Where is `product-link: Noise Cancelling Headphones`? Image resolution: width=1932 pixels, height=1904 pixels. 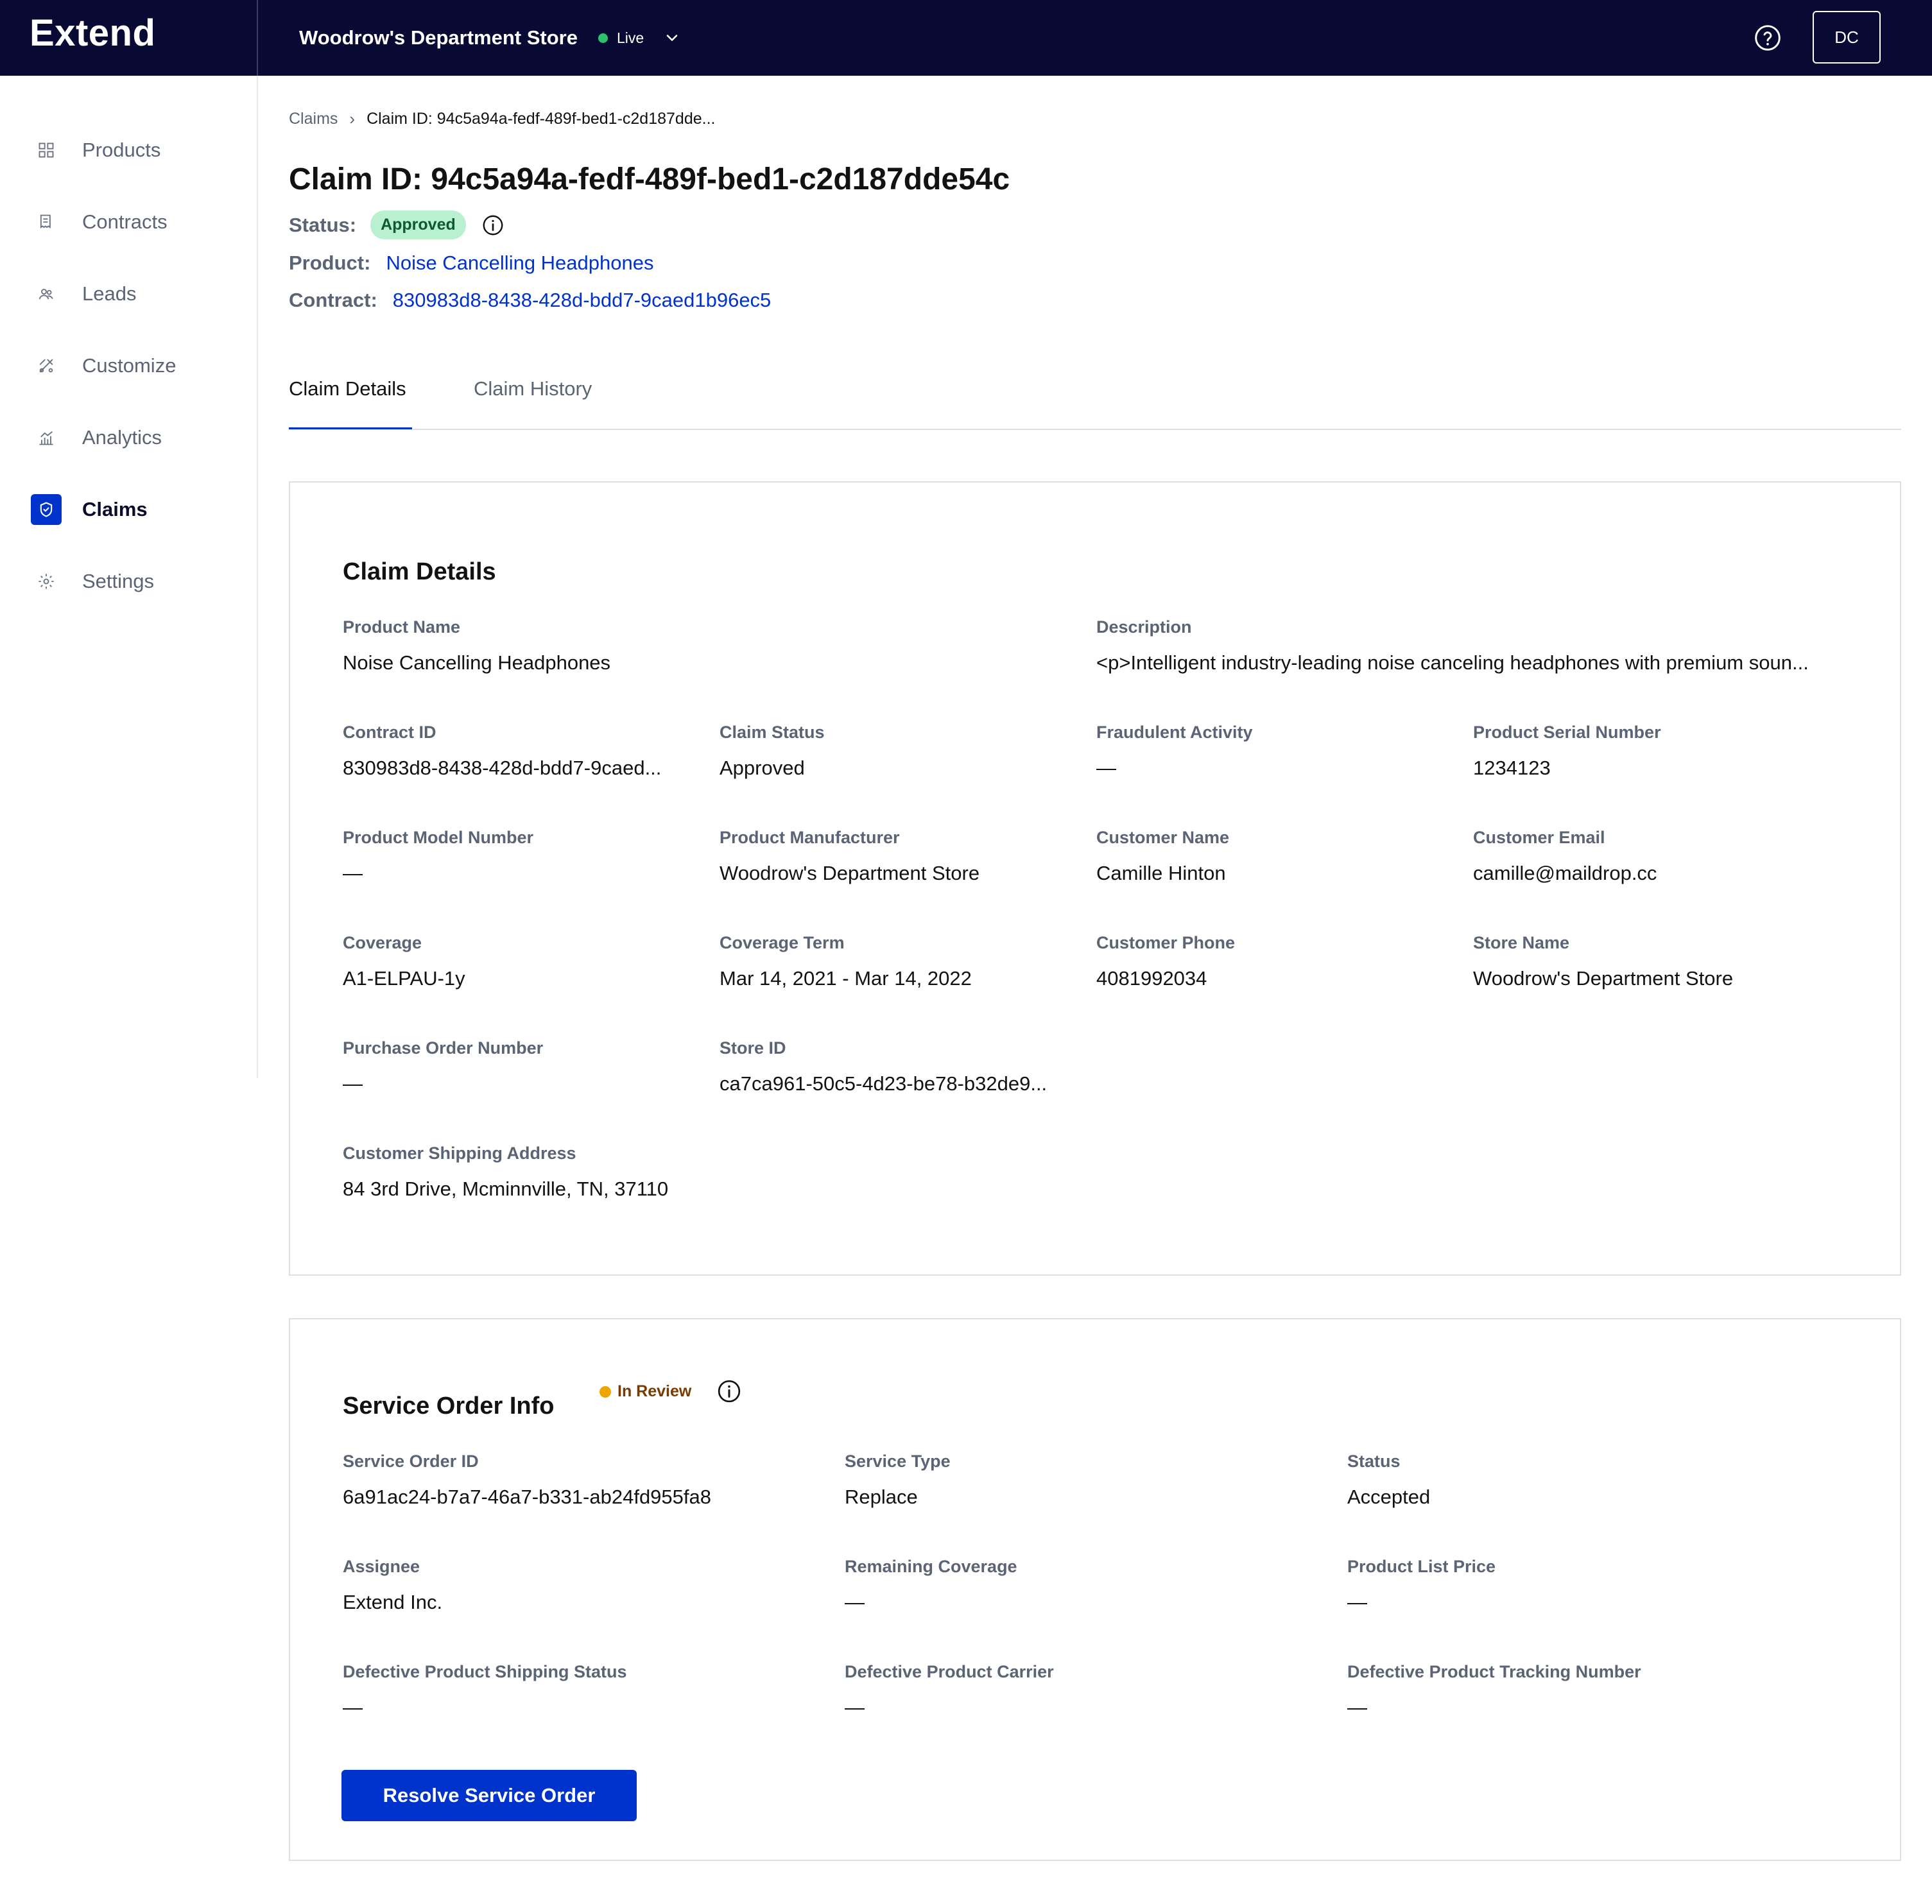
product-link: Noise Cancelling Headphones is located at coordinates (519, 263).